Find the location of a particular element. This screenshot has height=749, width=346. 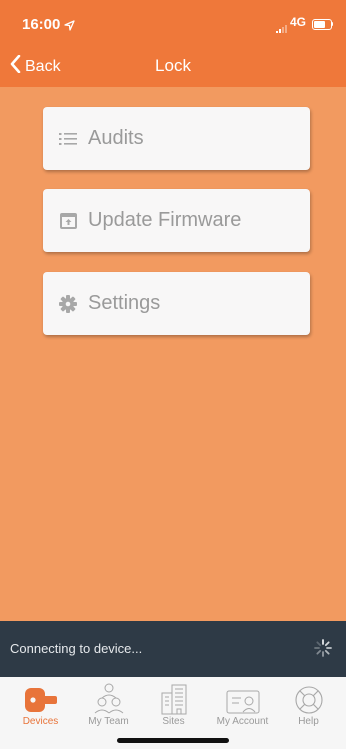

firmware-upload-icon is located at coordinates (68, 221).